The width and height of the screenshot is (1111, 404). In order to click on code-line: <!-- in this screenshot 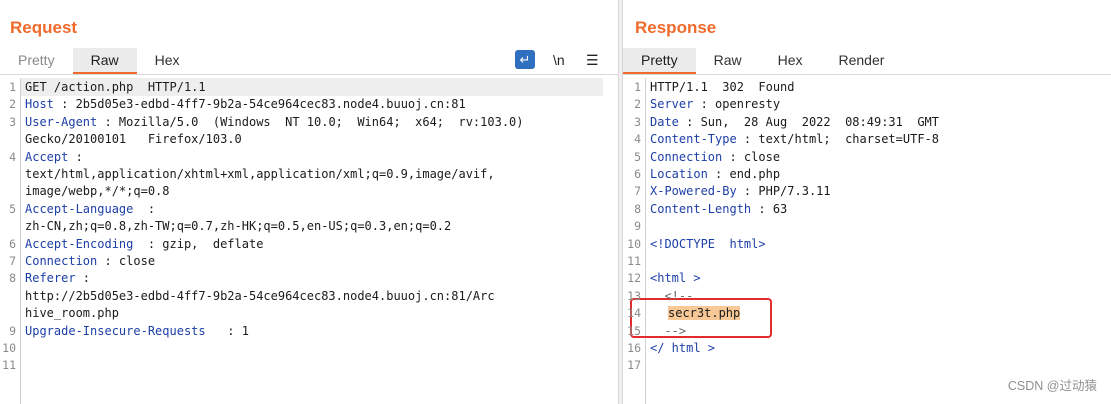, I will do `click(671, 296)`.